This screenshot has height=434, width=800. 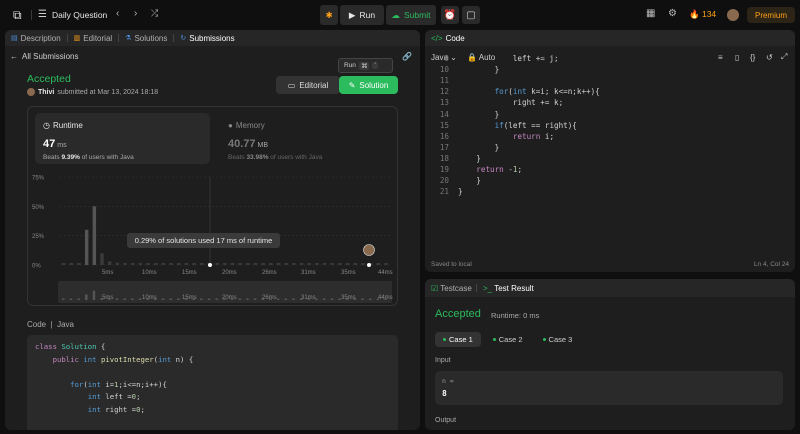 What do you see at coordinates (242, 144) in the screenshot?
I see `memory-value: 40.77` at bounding box center [242, 144].